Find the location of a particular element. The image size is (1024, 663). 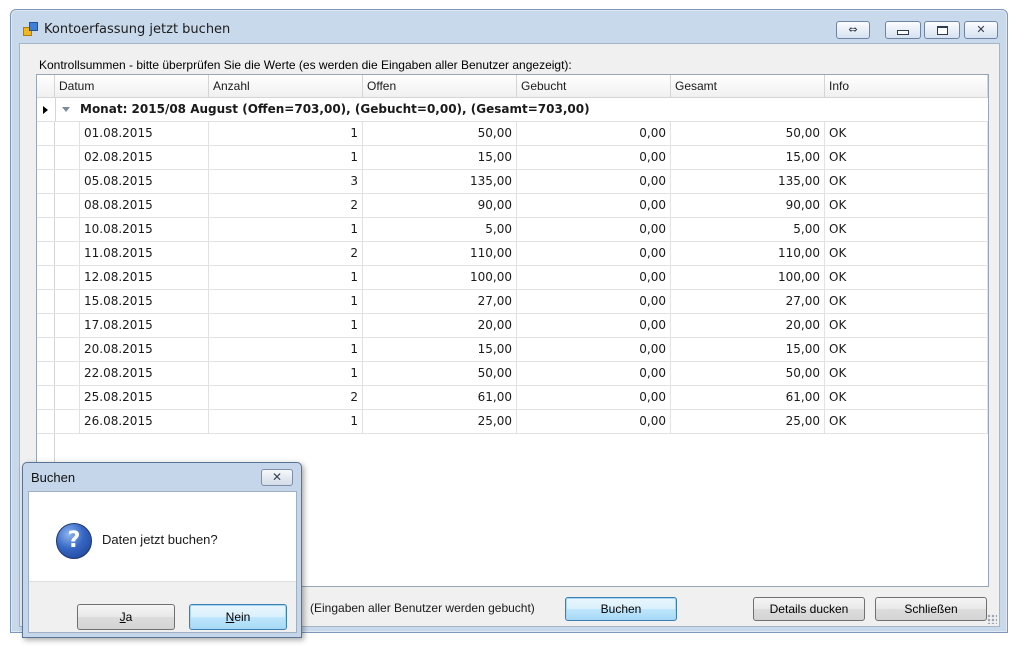

close-button: Schließen is located at coordinates (931, 609).